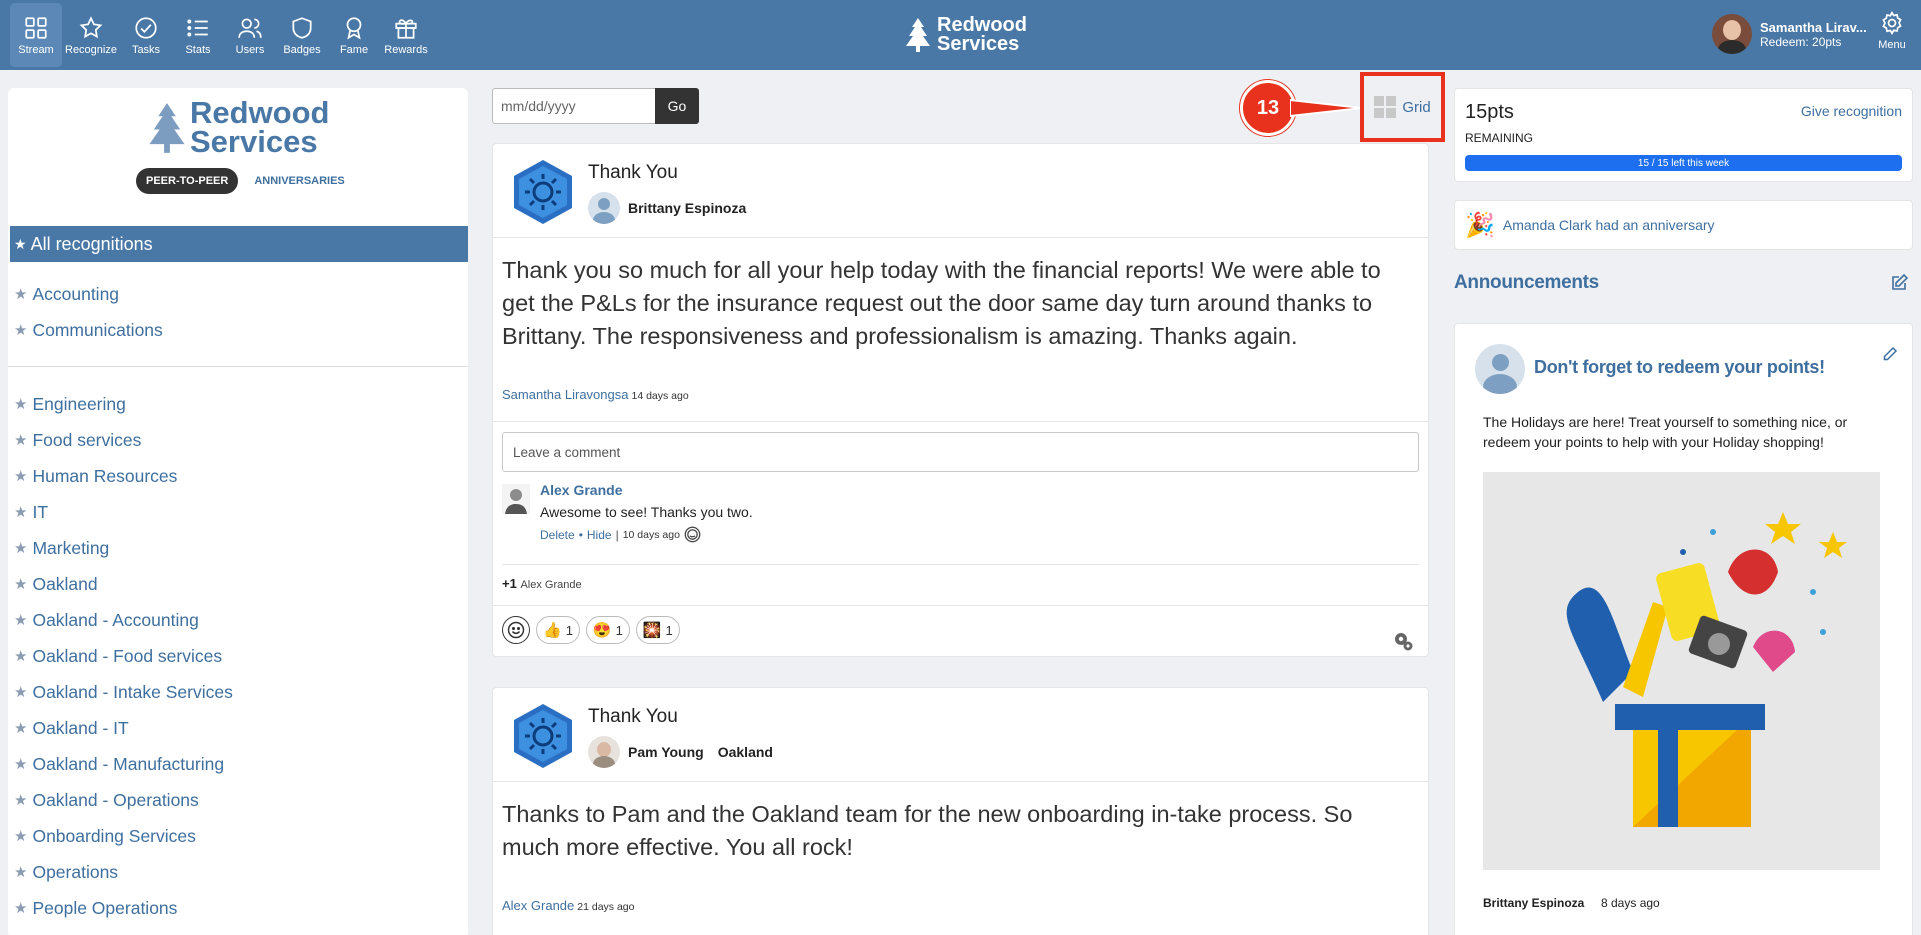 This screenshot has height=935, width=1921. I want to click on post-settings-gear-icon, so click(1403, 641).